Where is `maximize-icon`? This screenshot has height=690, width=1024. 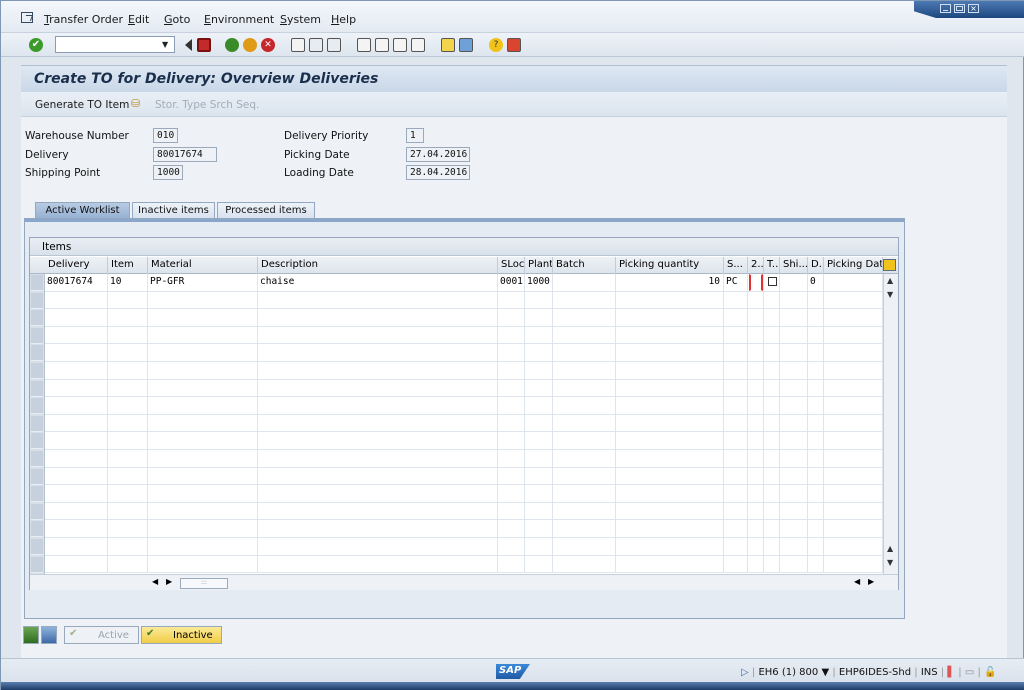
maximize-icon is located at coordinates (959, 8).